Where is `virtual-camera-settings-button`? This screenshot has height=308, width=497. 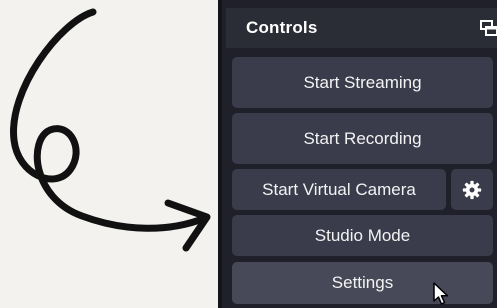 virtual-camera-settings-button is located at coordinates (472, 189).